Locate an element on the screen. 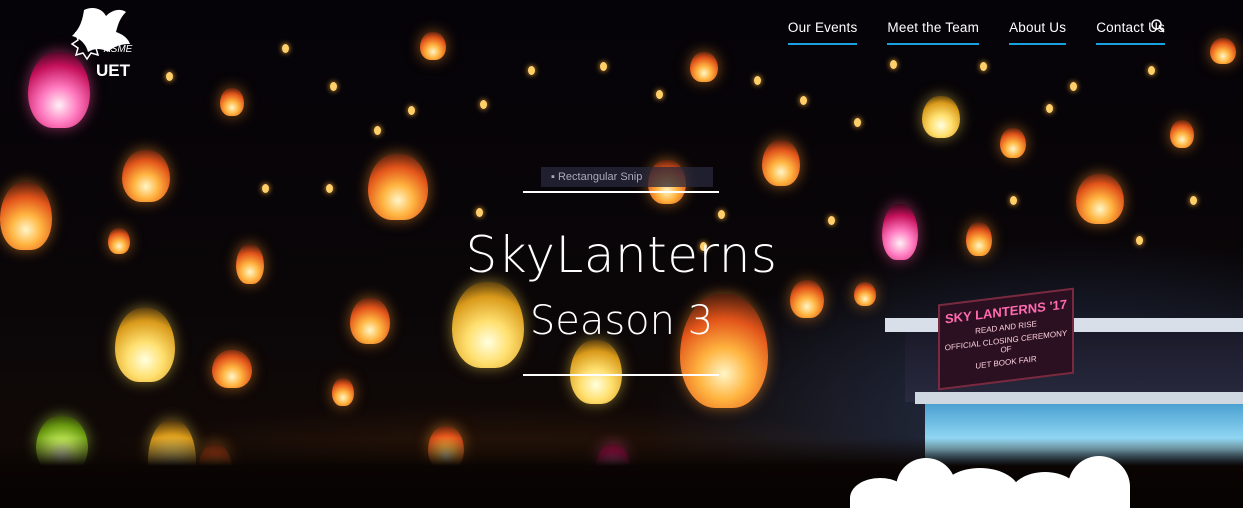 The image size is (1243, 508). snip-chip: ▪ Rectangular Snip is located at coordinates (627, 177).